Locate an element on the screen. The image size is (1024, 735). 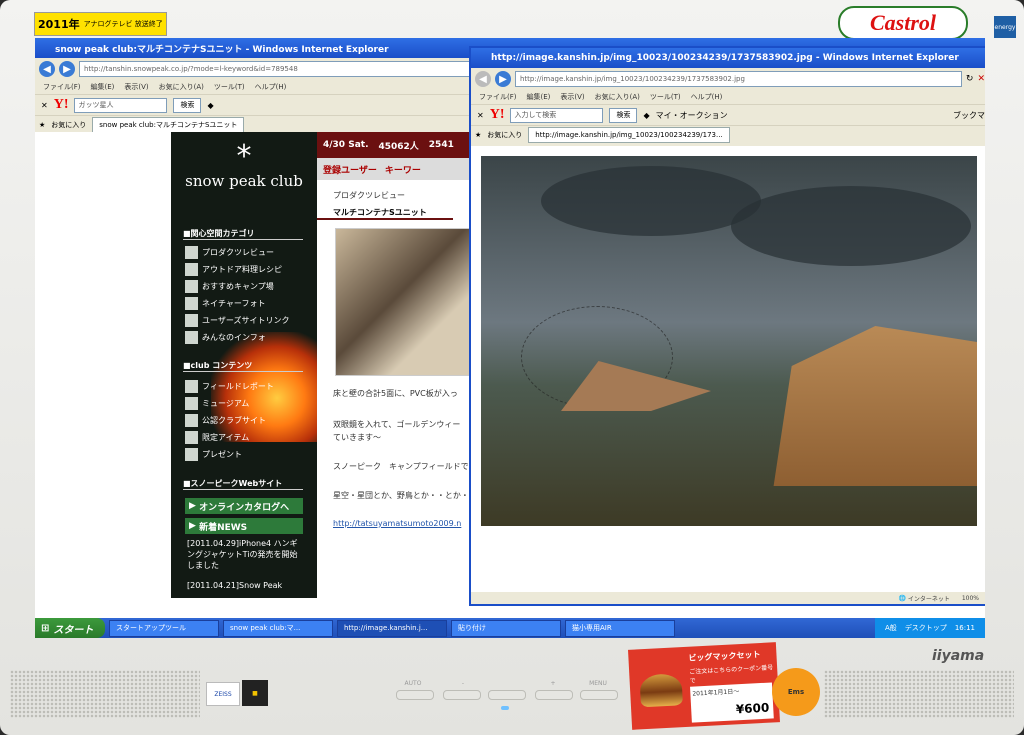
snowpeak-logo: * snow peak club is located at coordinates (244, 165).